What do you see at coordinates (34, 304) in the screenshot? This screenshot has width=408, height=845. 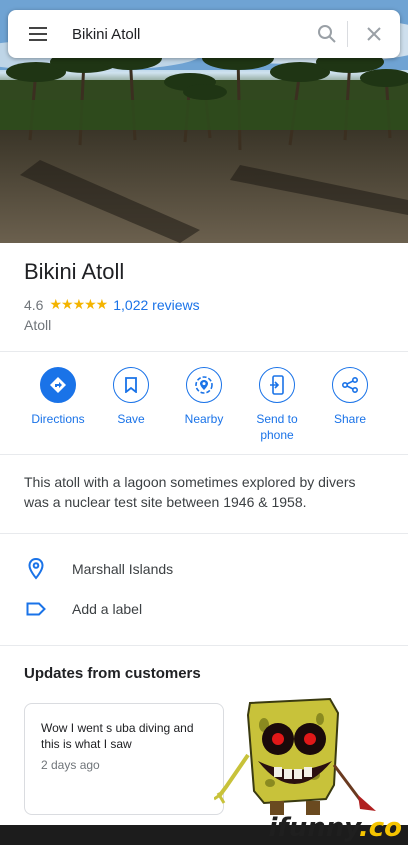 I see `rating-value: 4.6` at bounding box center [34, 304].